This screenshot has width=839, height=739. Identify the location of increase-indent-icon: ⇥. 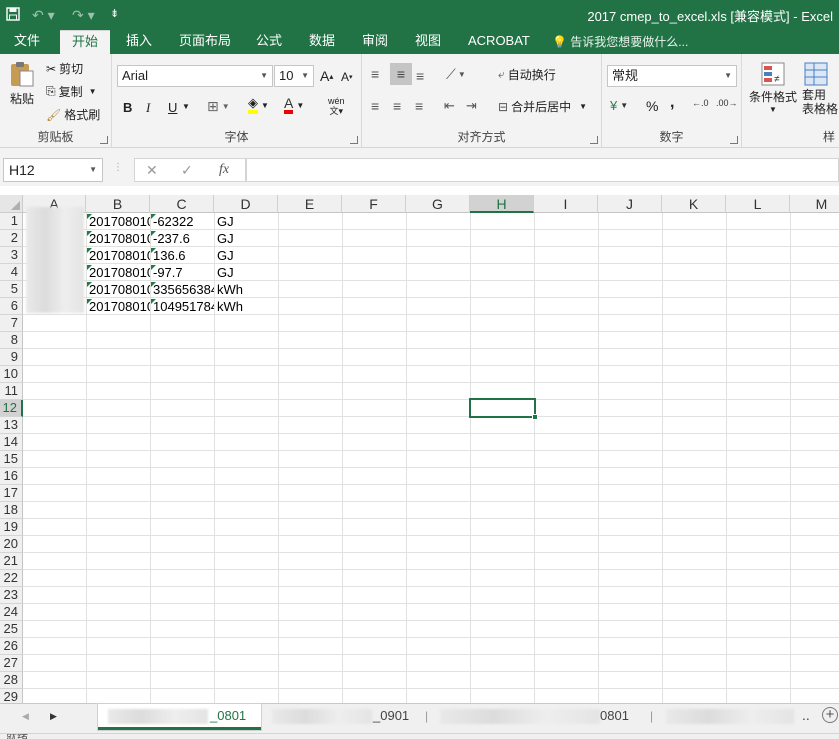
(471, 106).